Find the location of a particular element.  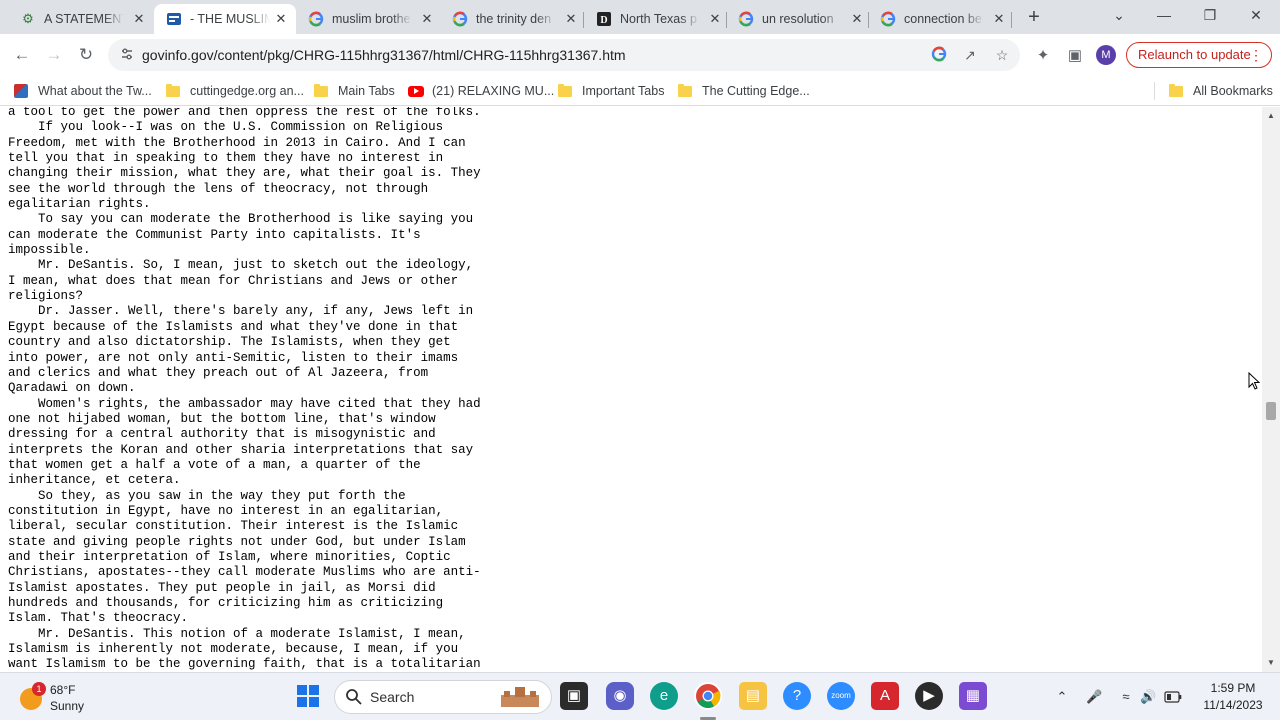

bookmark-star-icon: ☆ is located at coordinates (1002, 55).